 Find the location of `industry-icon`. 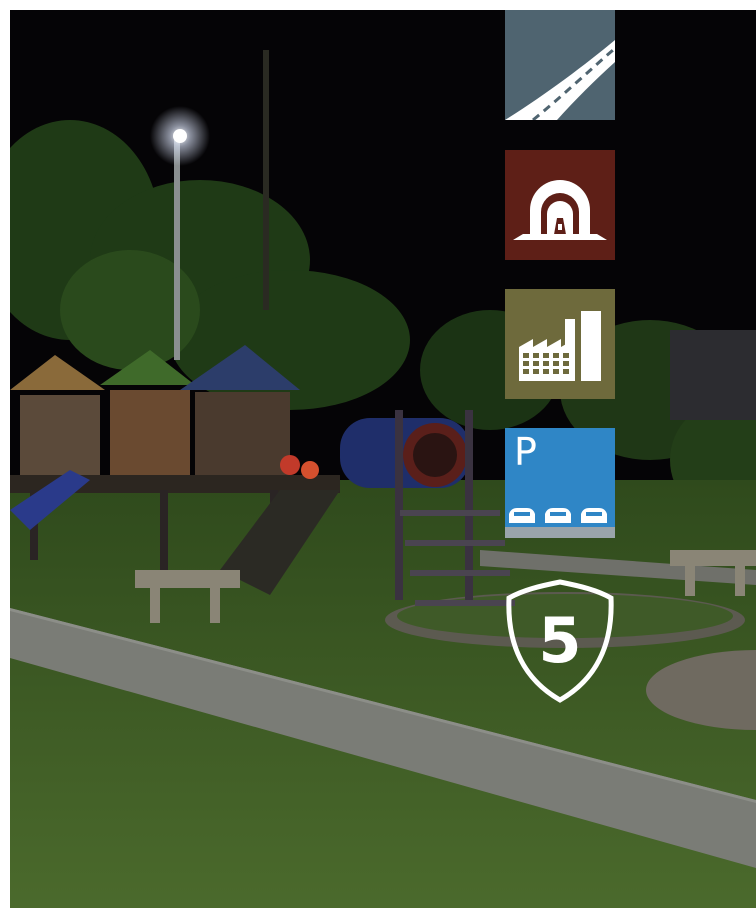

industry-icon is located at coordinates (560, 344).